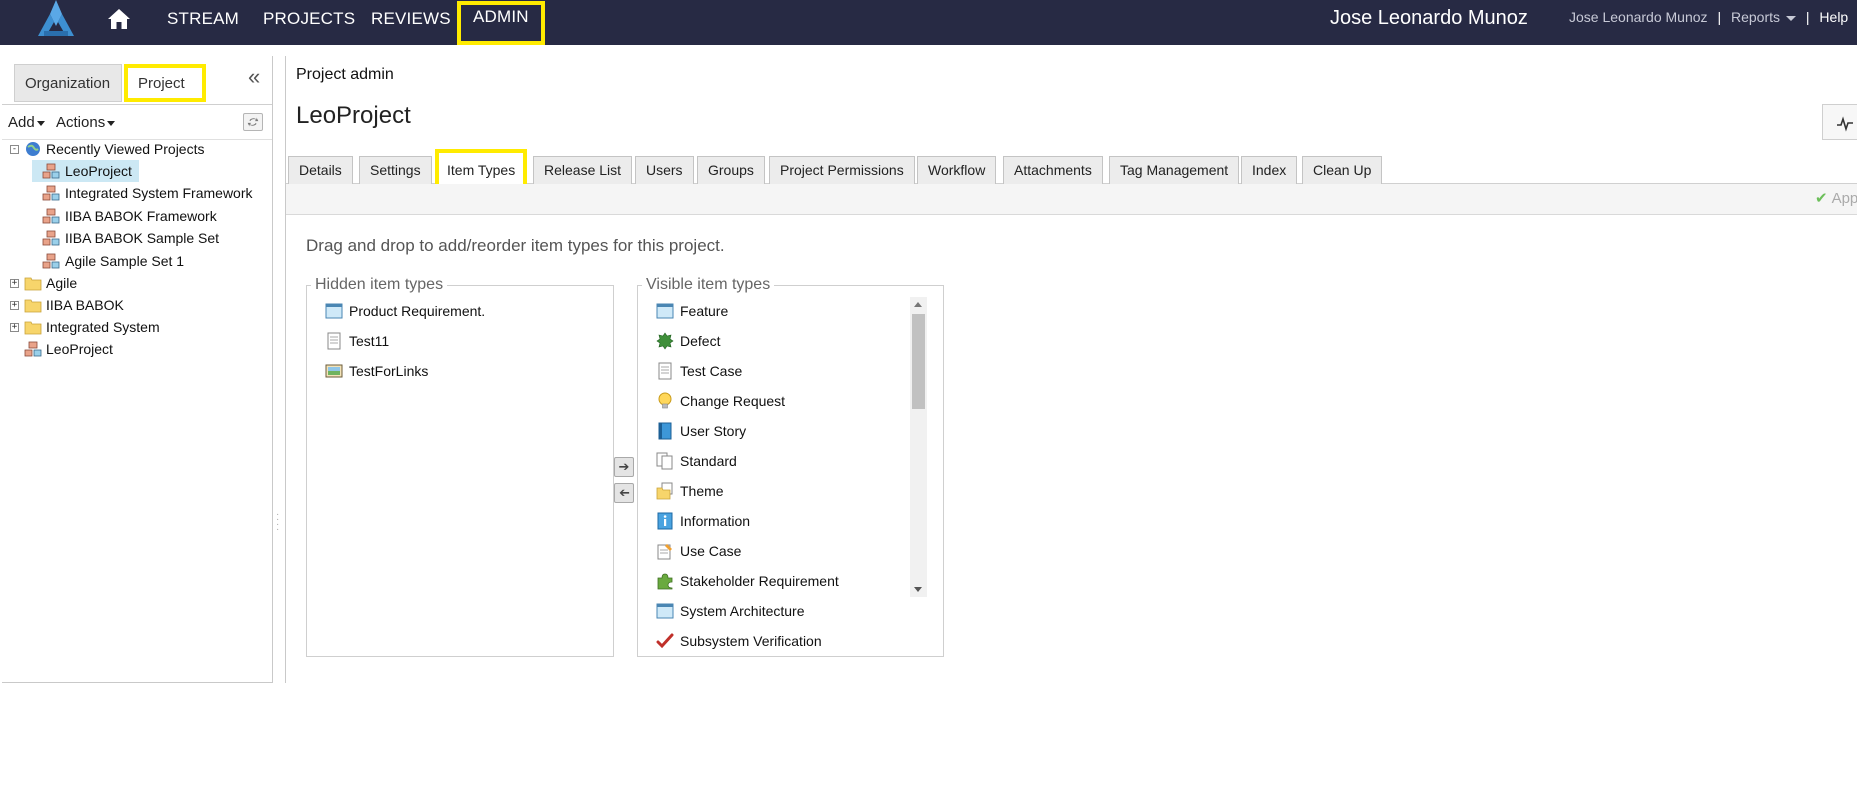 This screenshot has height=789, width=1857. Describe the element at coordinates (1174, 170) in the screenshot. I see `tab-tag-management: Tag Management` at that location.